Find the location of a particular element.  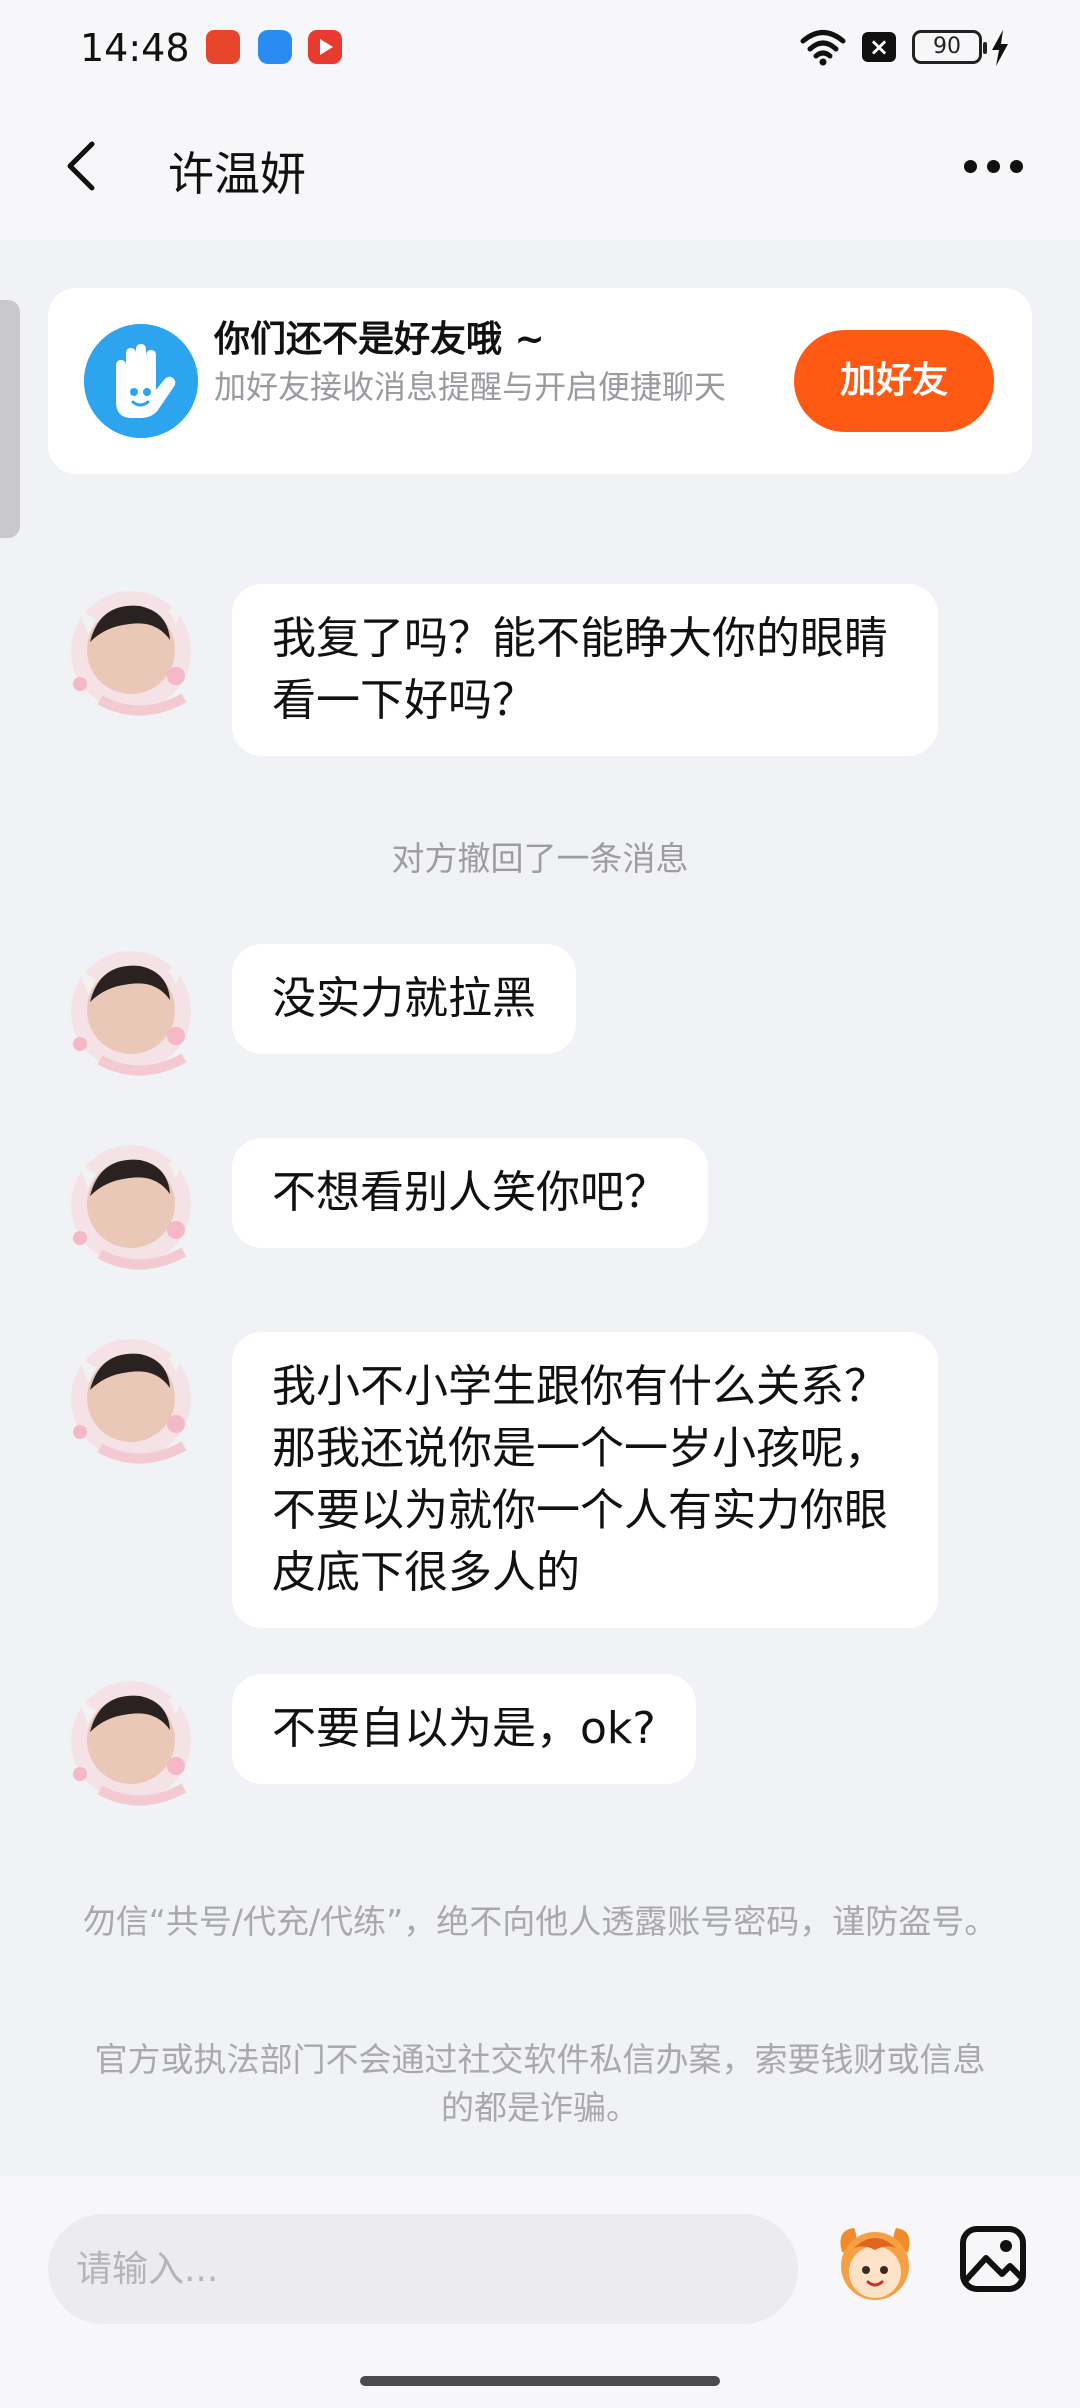

chat-header: 许温妍 is located at coordinates (540, 168).